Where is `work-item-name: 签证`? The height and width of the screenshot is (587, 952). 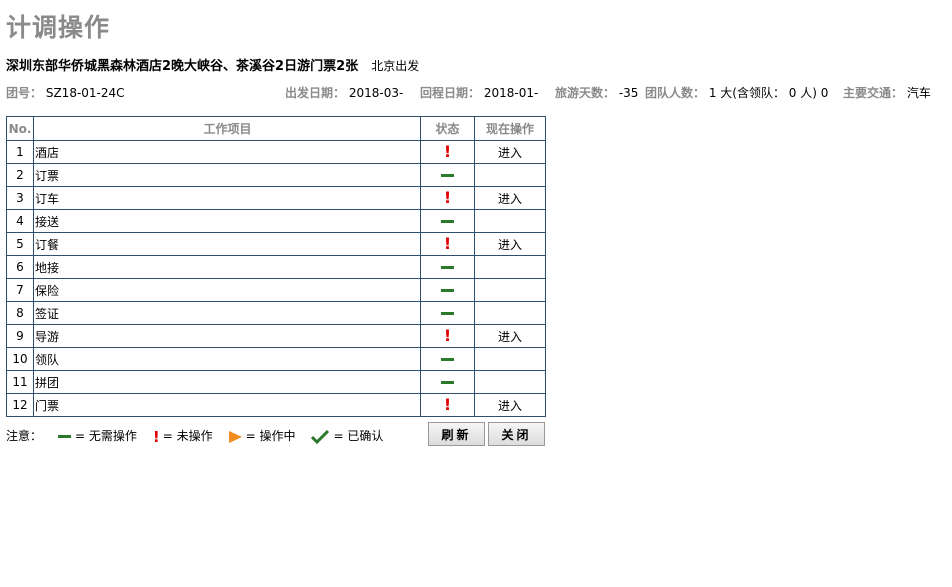
work-item-name: 签证 is located at coordinates (227, 313).